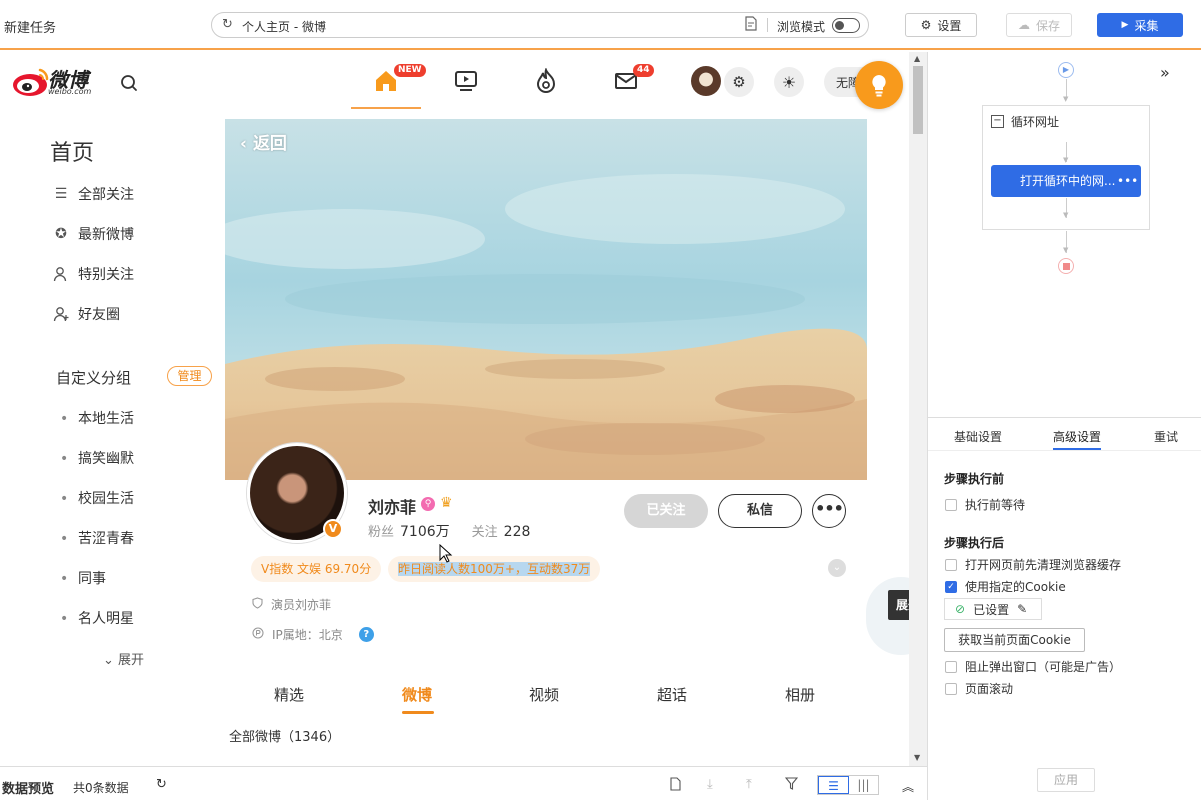 Image resolution: width=1201 pixels, height=800 pixels. I want to click on page-doc-icon, so click(751, 25).